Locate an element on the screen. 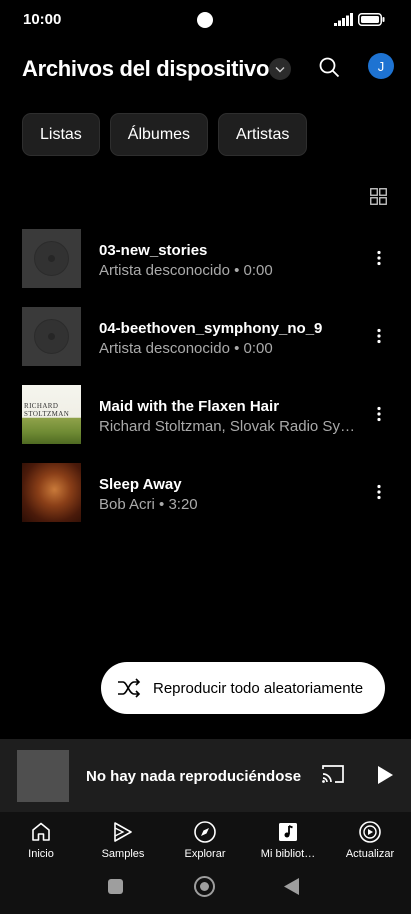 This screenshot has width=411, height=914. track-title: 03-new_stories is located at coordinates (153, 250).